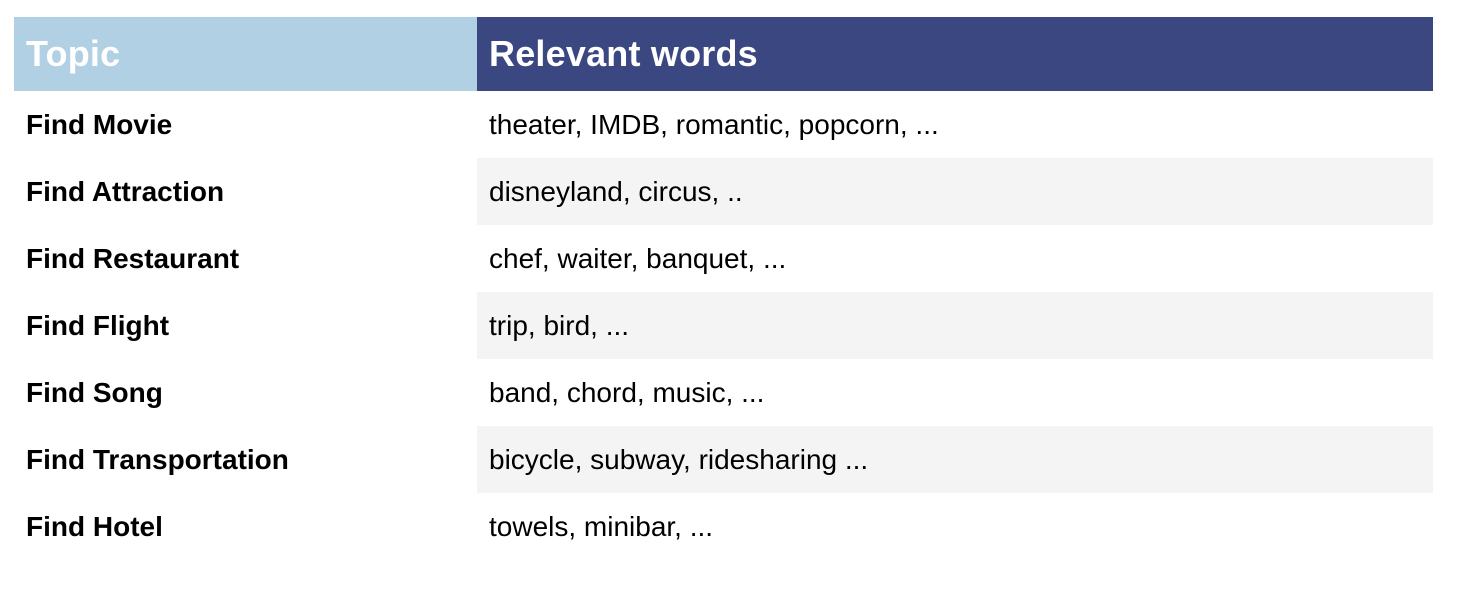 The image size is (1468, 594). What do you see at coordinates (245, 392) in the screenshot?
I see `topic-cell: Find Song` at bounding box center [245, 392].